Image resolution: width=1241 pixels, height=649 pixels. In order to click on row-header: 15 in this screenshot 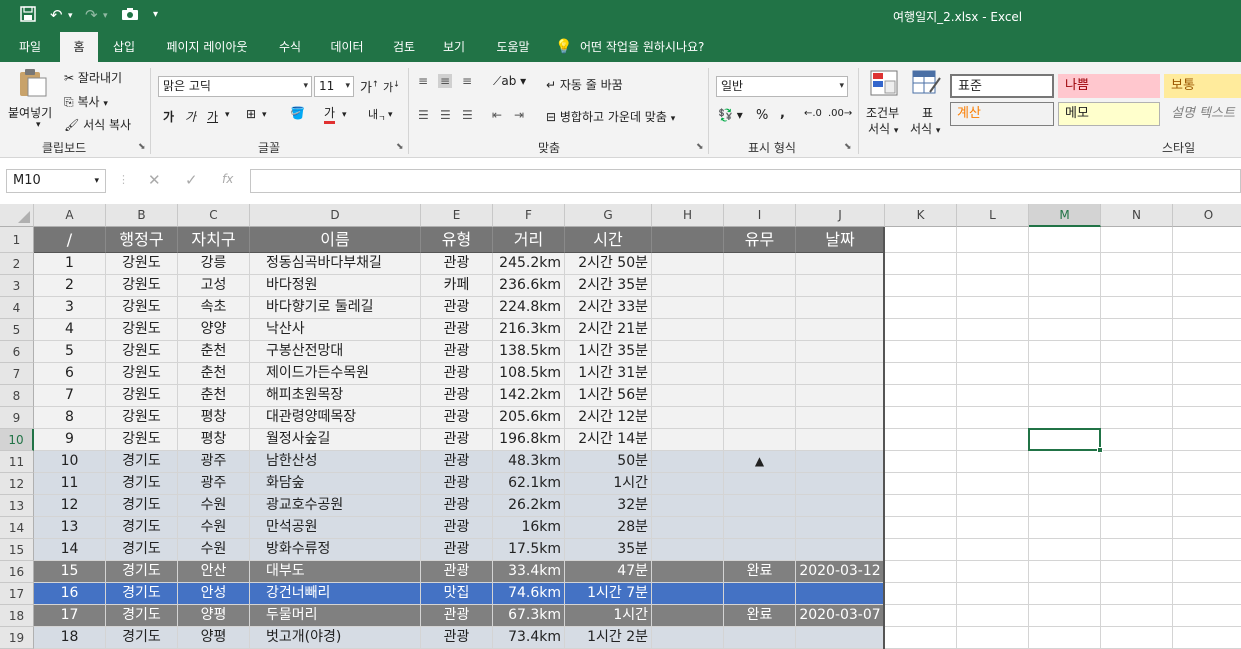, I will do `click(17, 550)`.